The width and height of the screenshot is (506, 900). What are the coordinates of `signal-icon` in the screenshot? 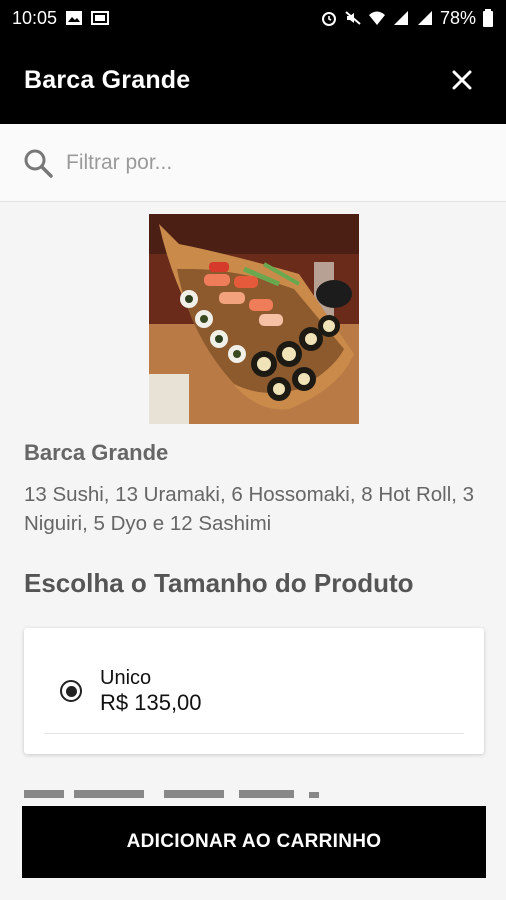 It's located at (400, 18).